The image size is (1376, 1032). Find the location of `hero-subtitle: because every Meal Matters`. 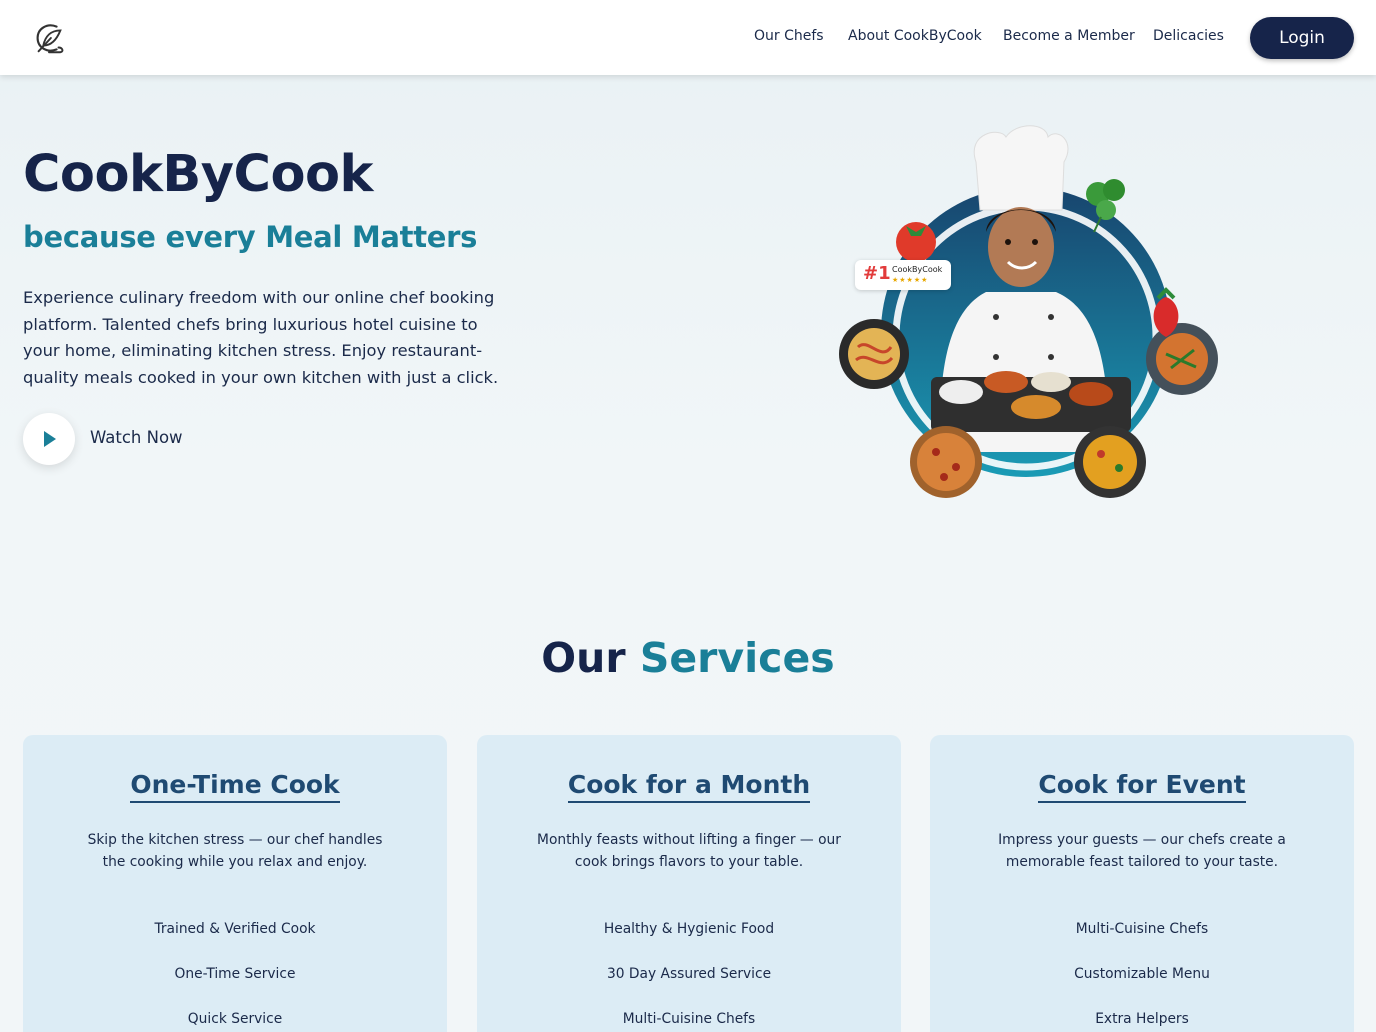

hero-subtitle: because every Meal Matters is located at coordinates (250, 237).